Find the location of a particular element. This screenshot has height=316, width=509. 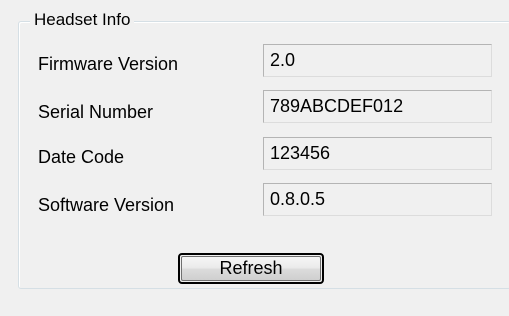

serial-number-field: 789ABCDEF012 is located at coordinates (377, 106).